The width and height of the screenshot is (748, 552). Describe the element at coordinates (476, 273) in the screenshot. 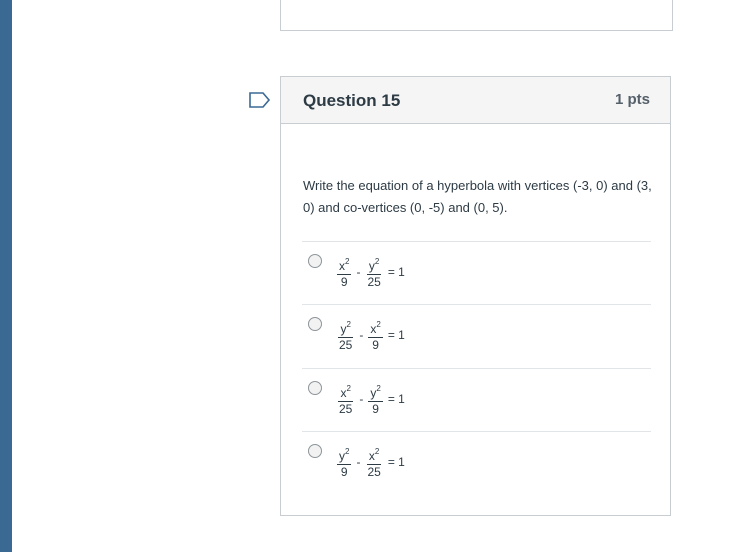

I see `answer-option: x2 9 - y2 25 = 1` at that location.